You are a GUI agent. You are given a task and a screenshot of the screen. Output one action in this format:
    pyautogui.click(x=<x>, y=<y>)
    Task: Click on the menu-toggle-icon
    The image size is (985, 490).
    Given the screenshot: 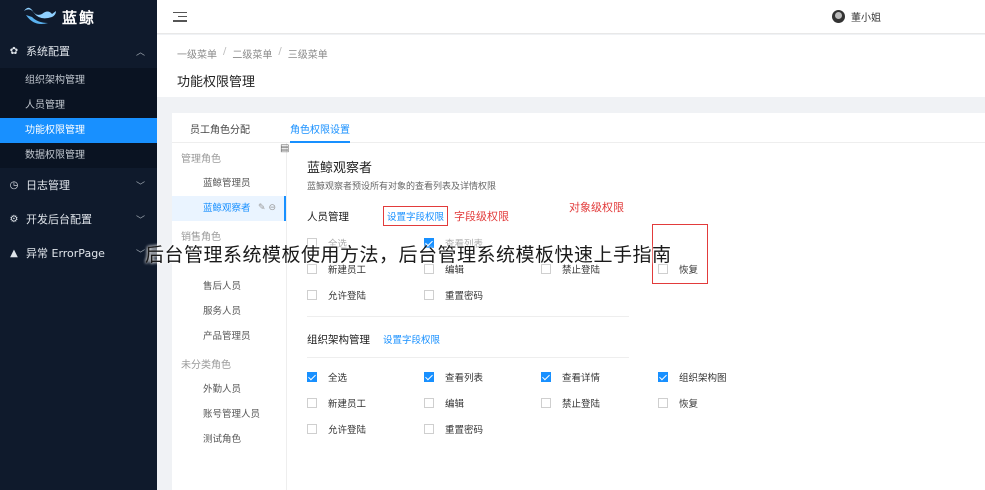 What is the action you would take?
    pyautogui.click(x=180, y=16)
    